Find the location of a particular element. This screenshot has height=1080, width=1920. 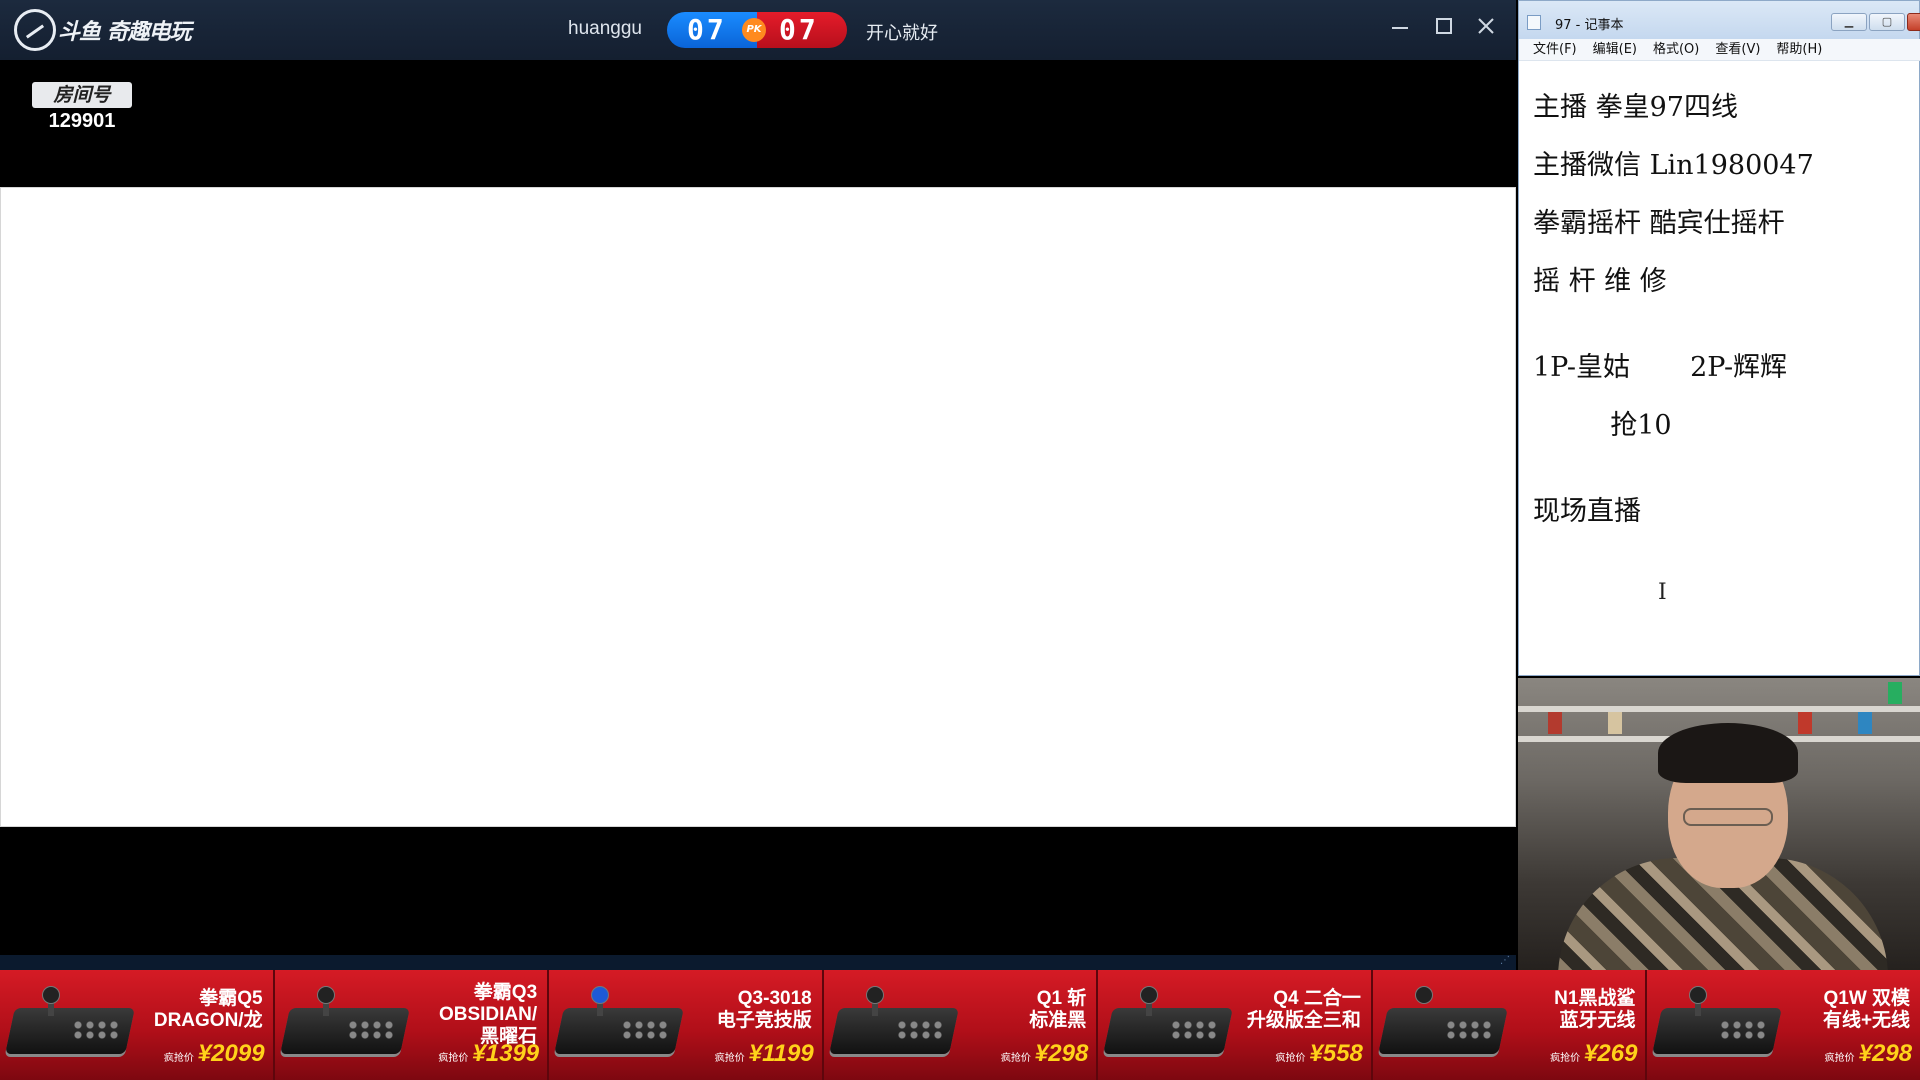

logo-text: 斗鱼 奇趣电玩 is located at coordinates (125, 32).